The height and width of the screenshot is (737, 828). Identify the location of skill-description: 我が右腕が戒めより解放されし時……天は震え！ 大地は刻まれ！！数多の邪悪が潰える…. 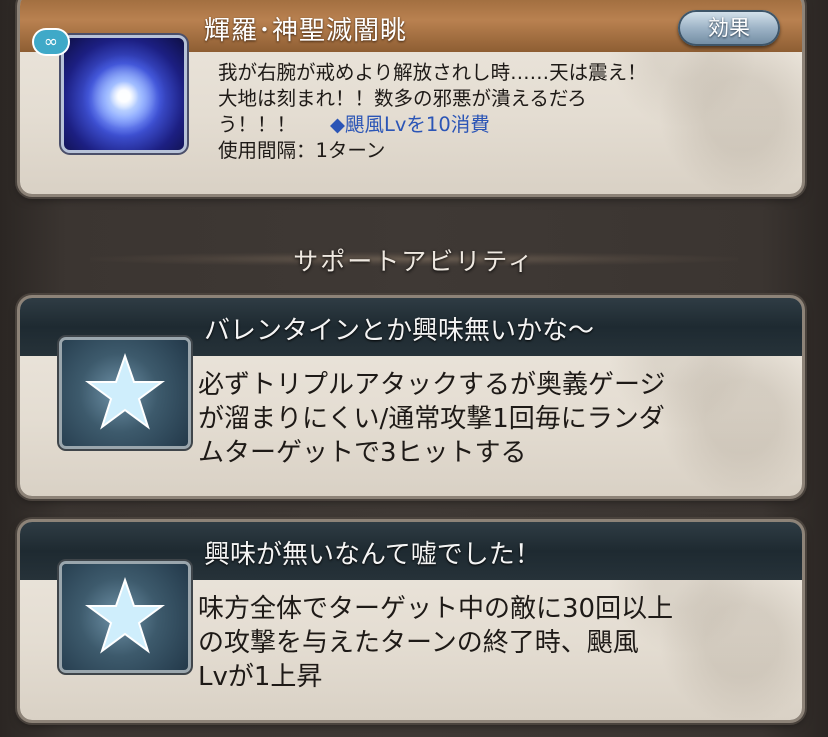
(508, 112).